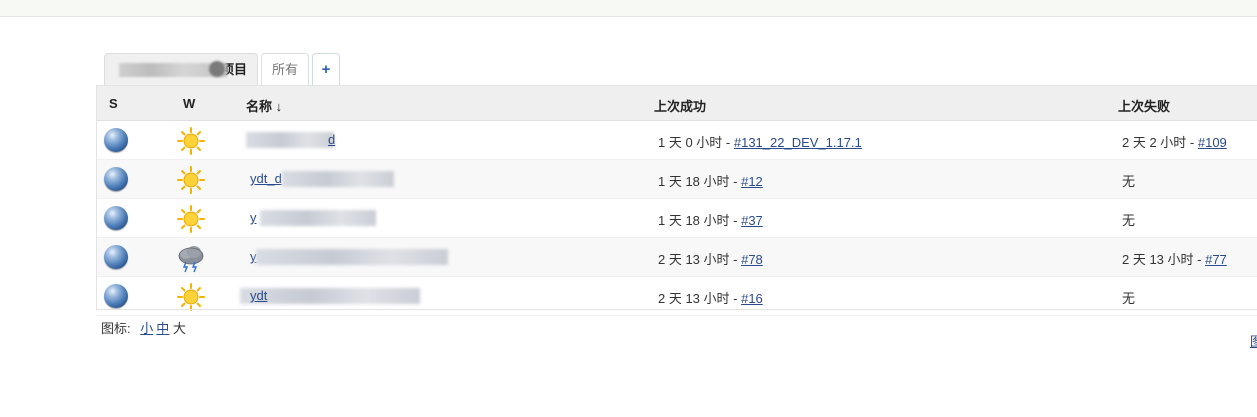  I want to click on last-success: 1 天 18 小时 - #37, so click(710, 219).